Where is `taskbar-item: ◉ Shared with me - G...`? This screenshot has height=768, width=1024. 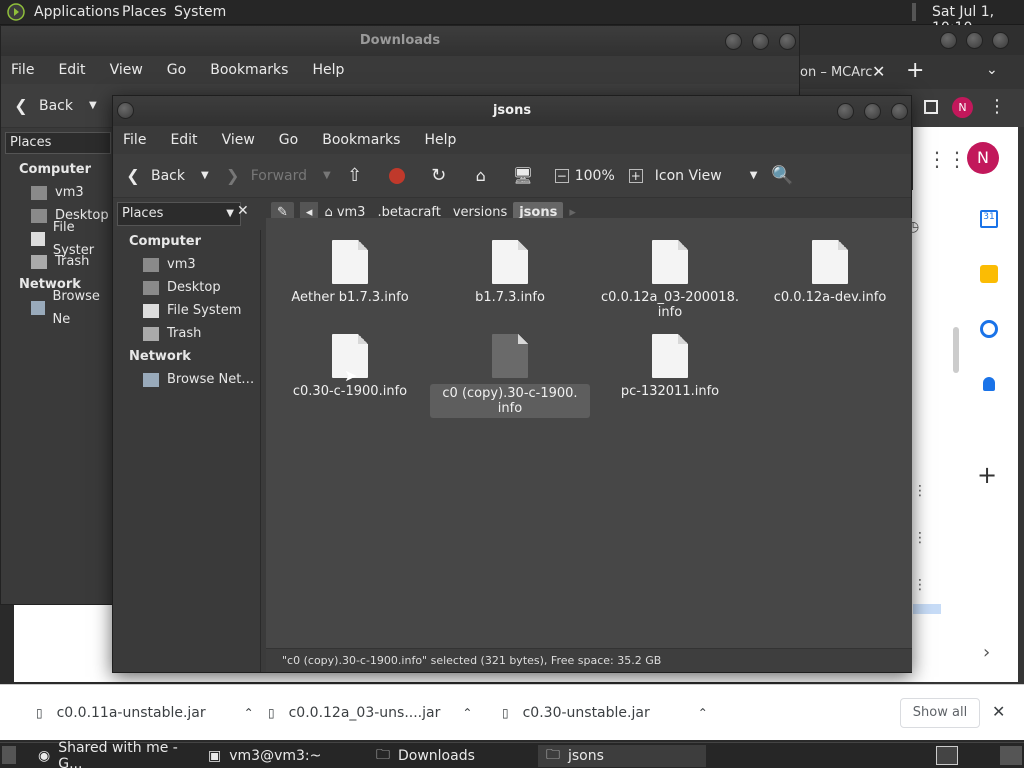
taskbar-item: ◉ Shared with me - G... is located at coordinates (116, 754).